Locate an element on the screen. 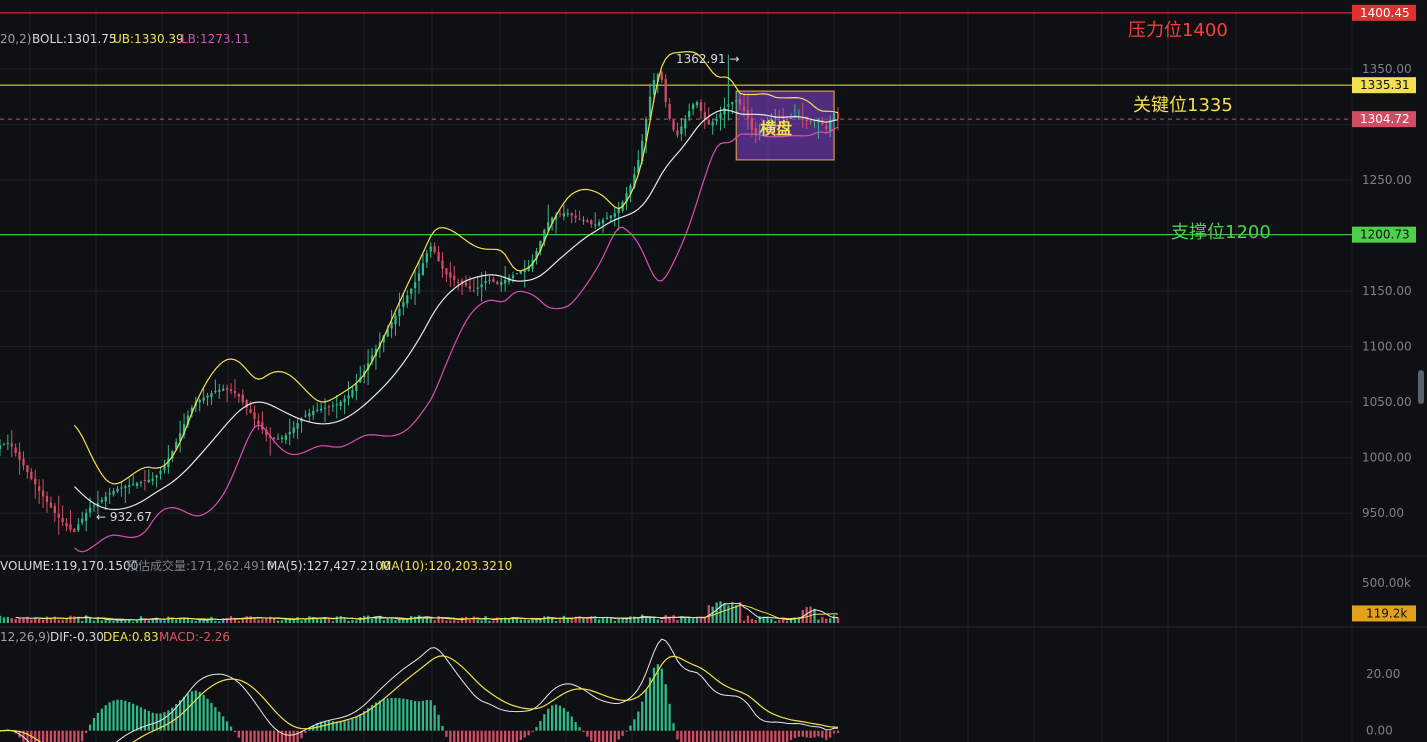 The image size is (1427, 742). price-tick-label: 1250.00 is located at coordinates (1387, 180).